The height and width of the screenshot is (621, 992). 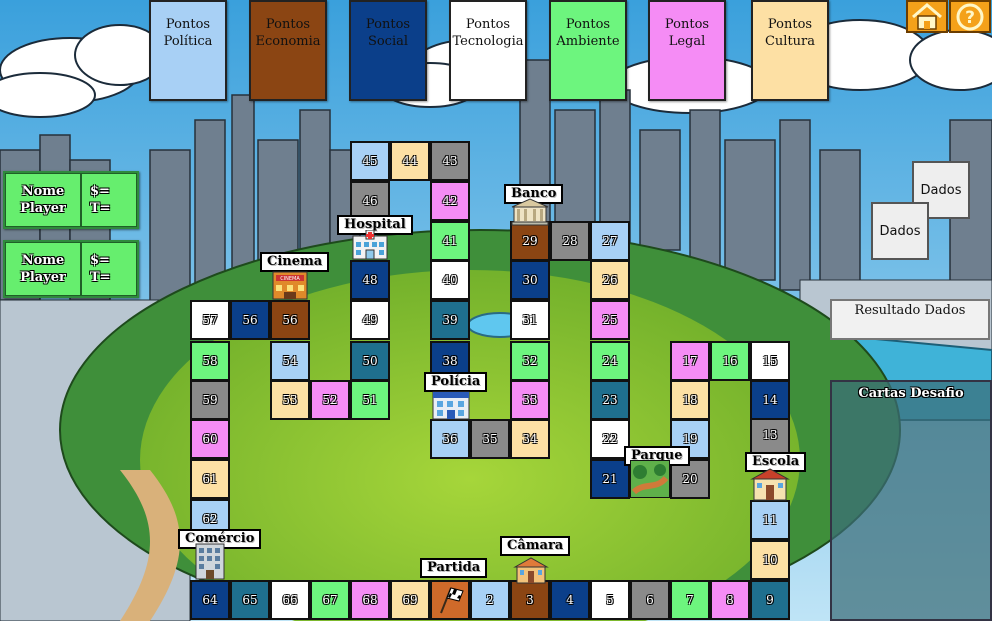 I want to click on dice-result: Resultado Dados, so click(x=910, y=319).